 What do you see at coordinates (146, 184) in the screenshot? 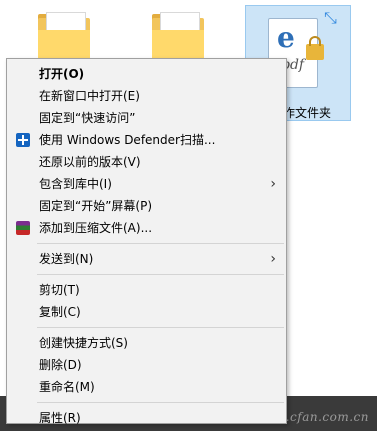
I see `menu-item-include-in-library: 包含到库中(I) ›` at bounding box center [146, 184].